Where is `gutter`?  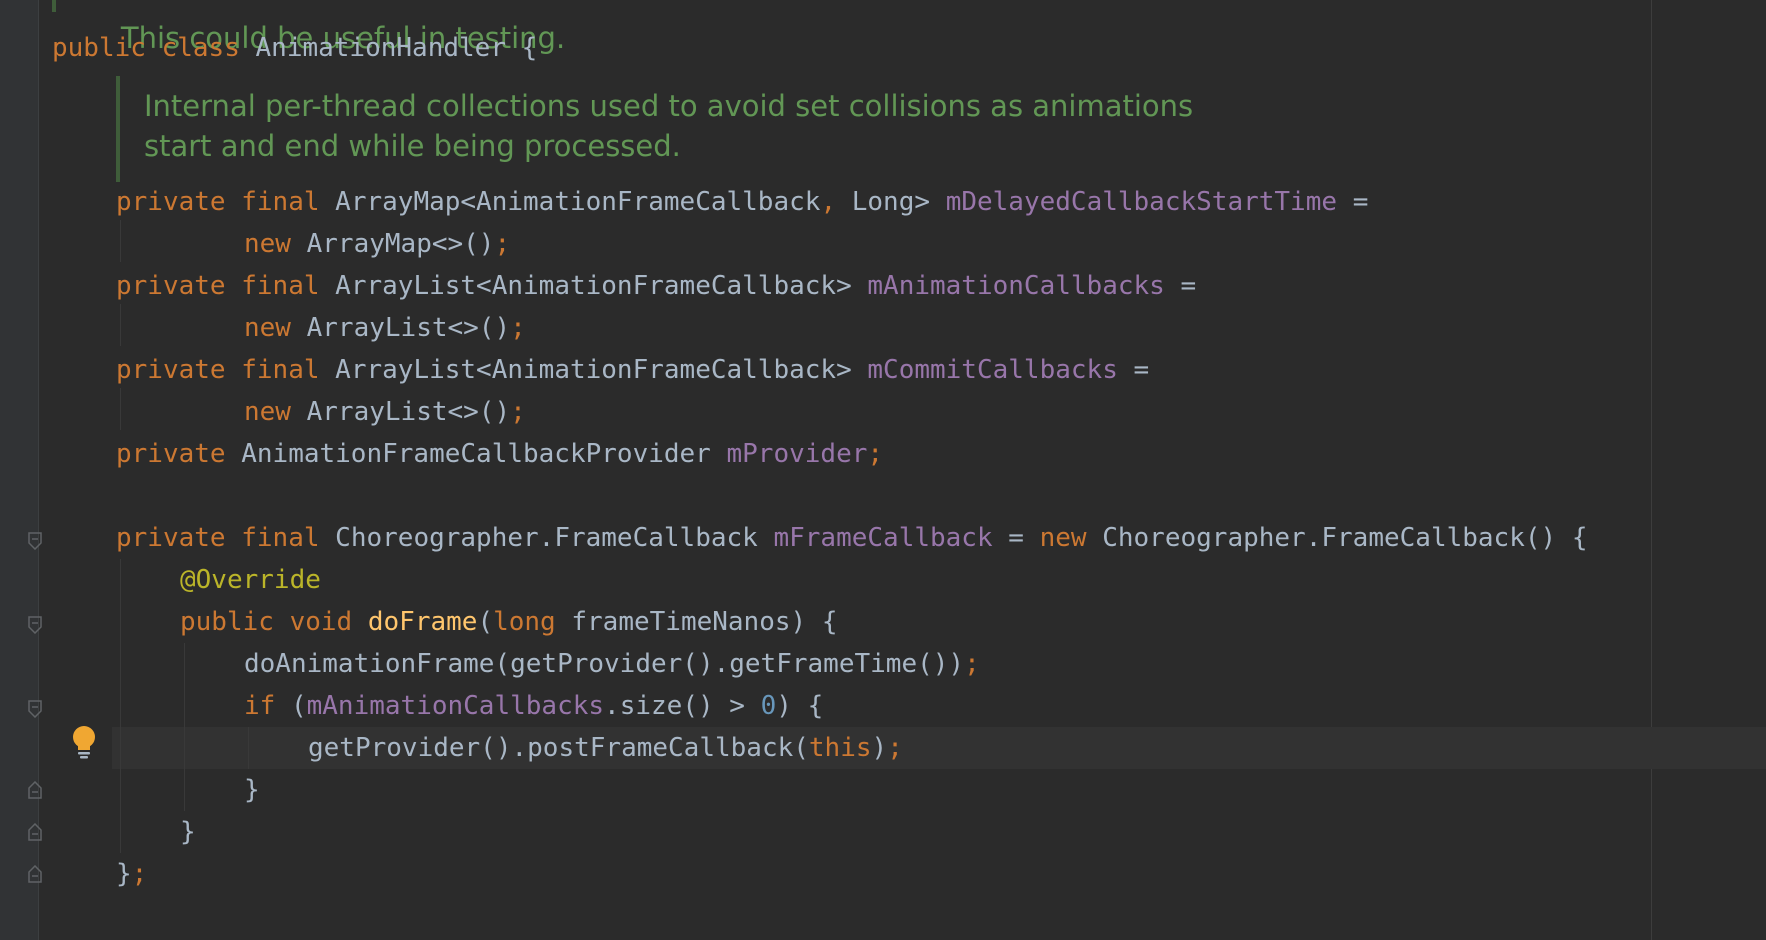
gutter is located at coordinates (19, 470).